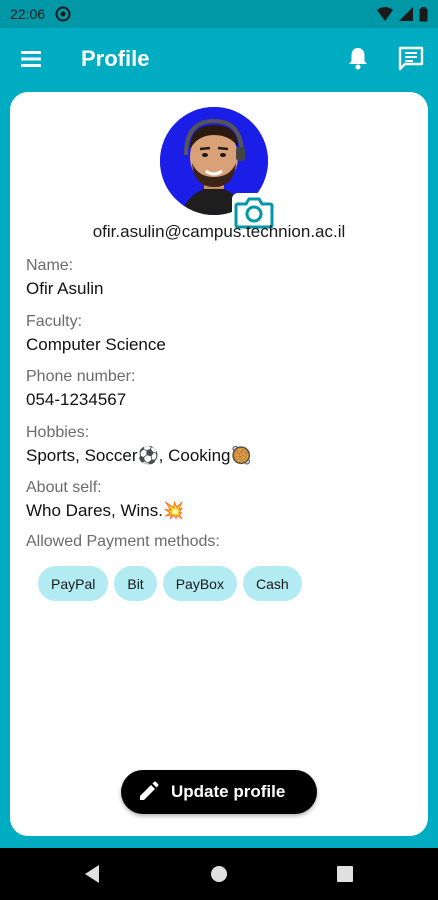  I want to click on update-profile-button: Update profile, so click(219, 792).